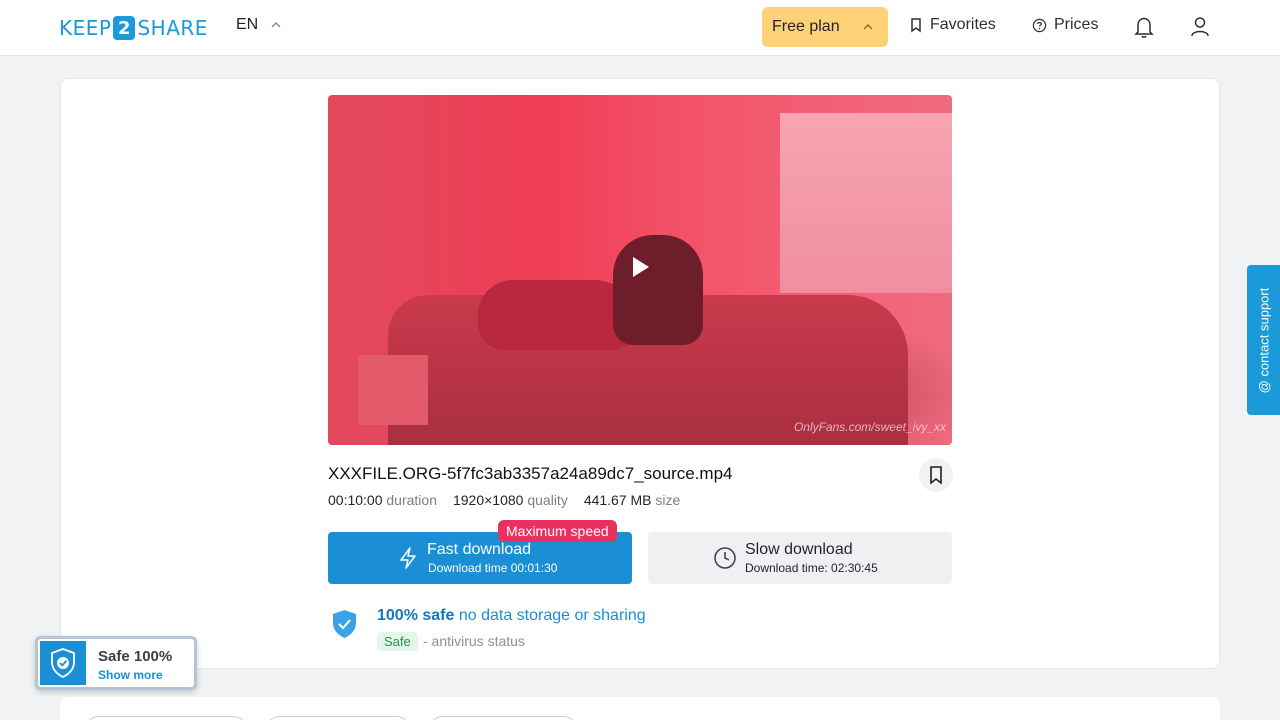 Image resolution: width=1280 pixels, height=720 pixels. Describe the element at coordinates (866, 203) in the screenshot. I see `video-scene-window` at that location.